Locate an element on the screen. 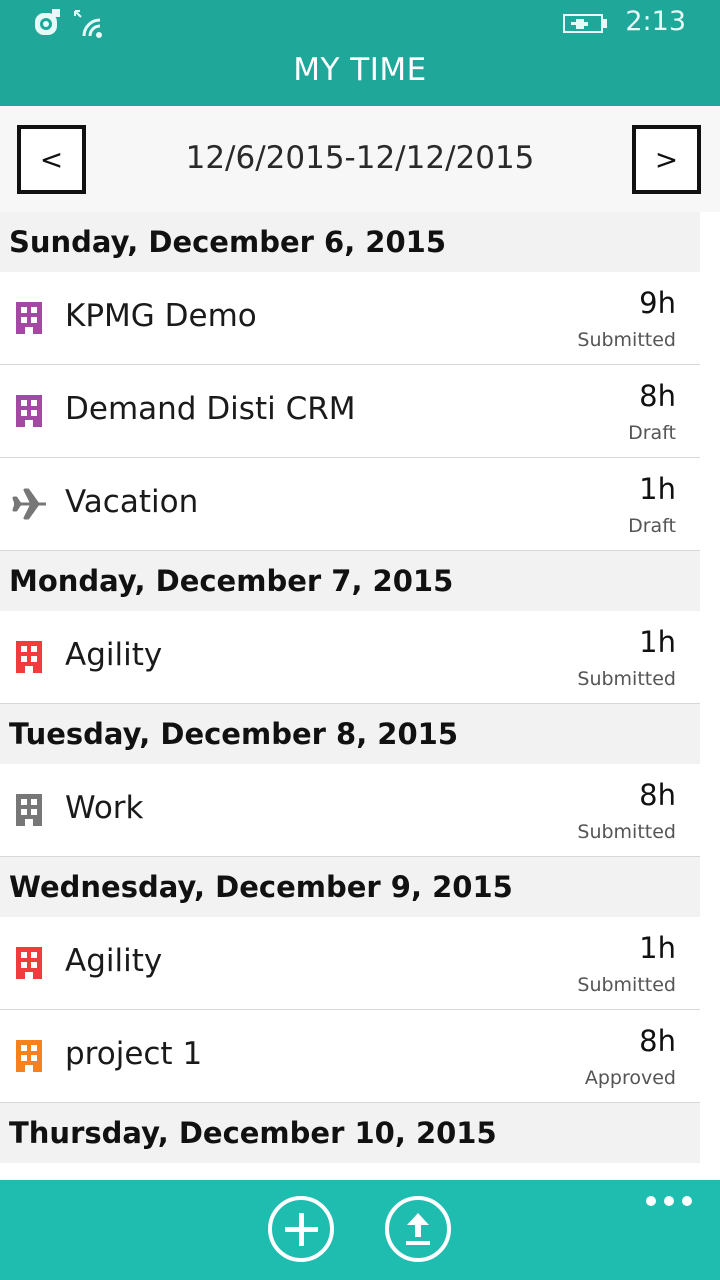  entry-project-name: KPMG Demo is located at coordinates (161, 316).